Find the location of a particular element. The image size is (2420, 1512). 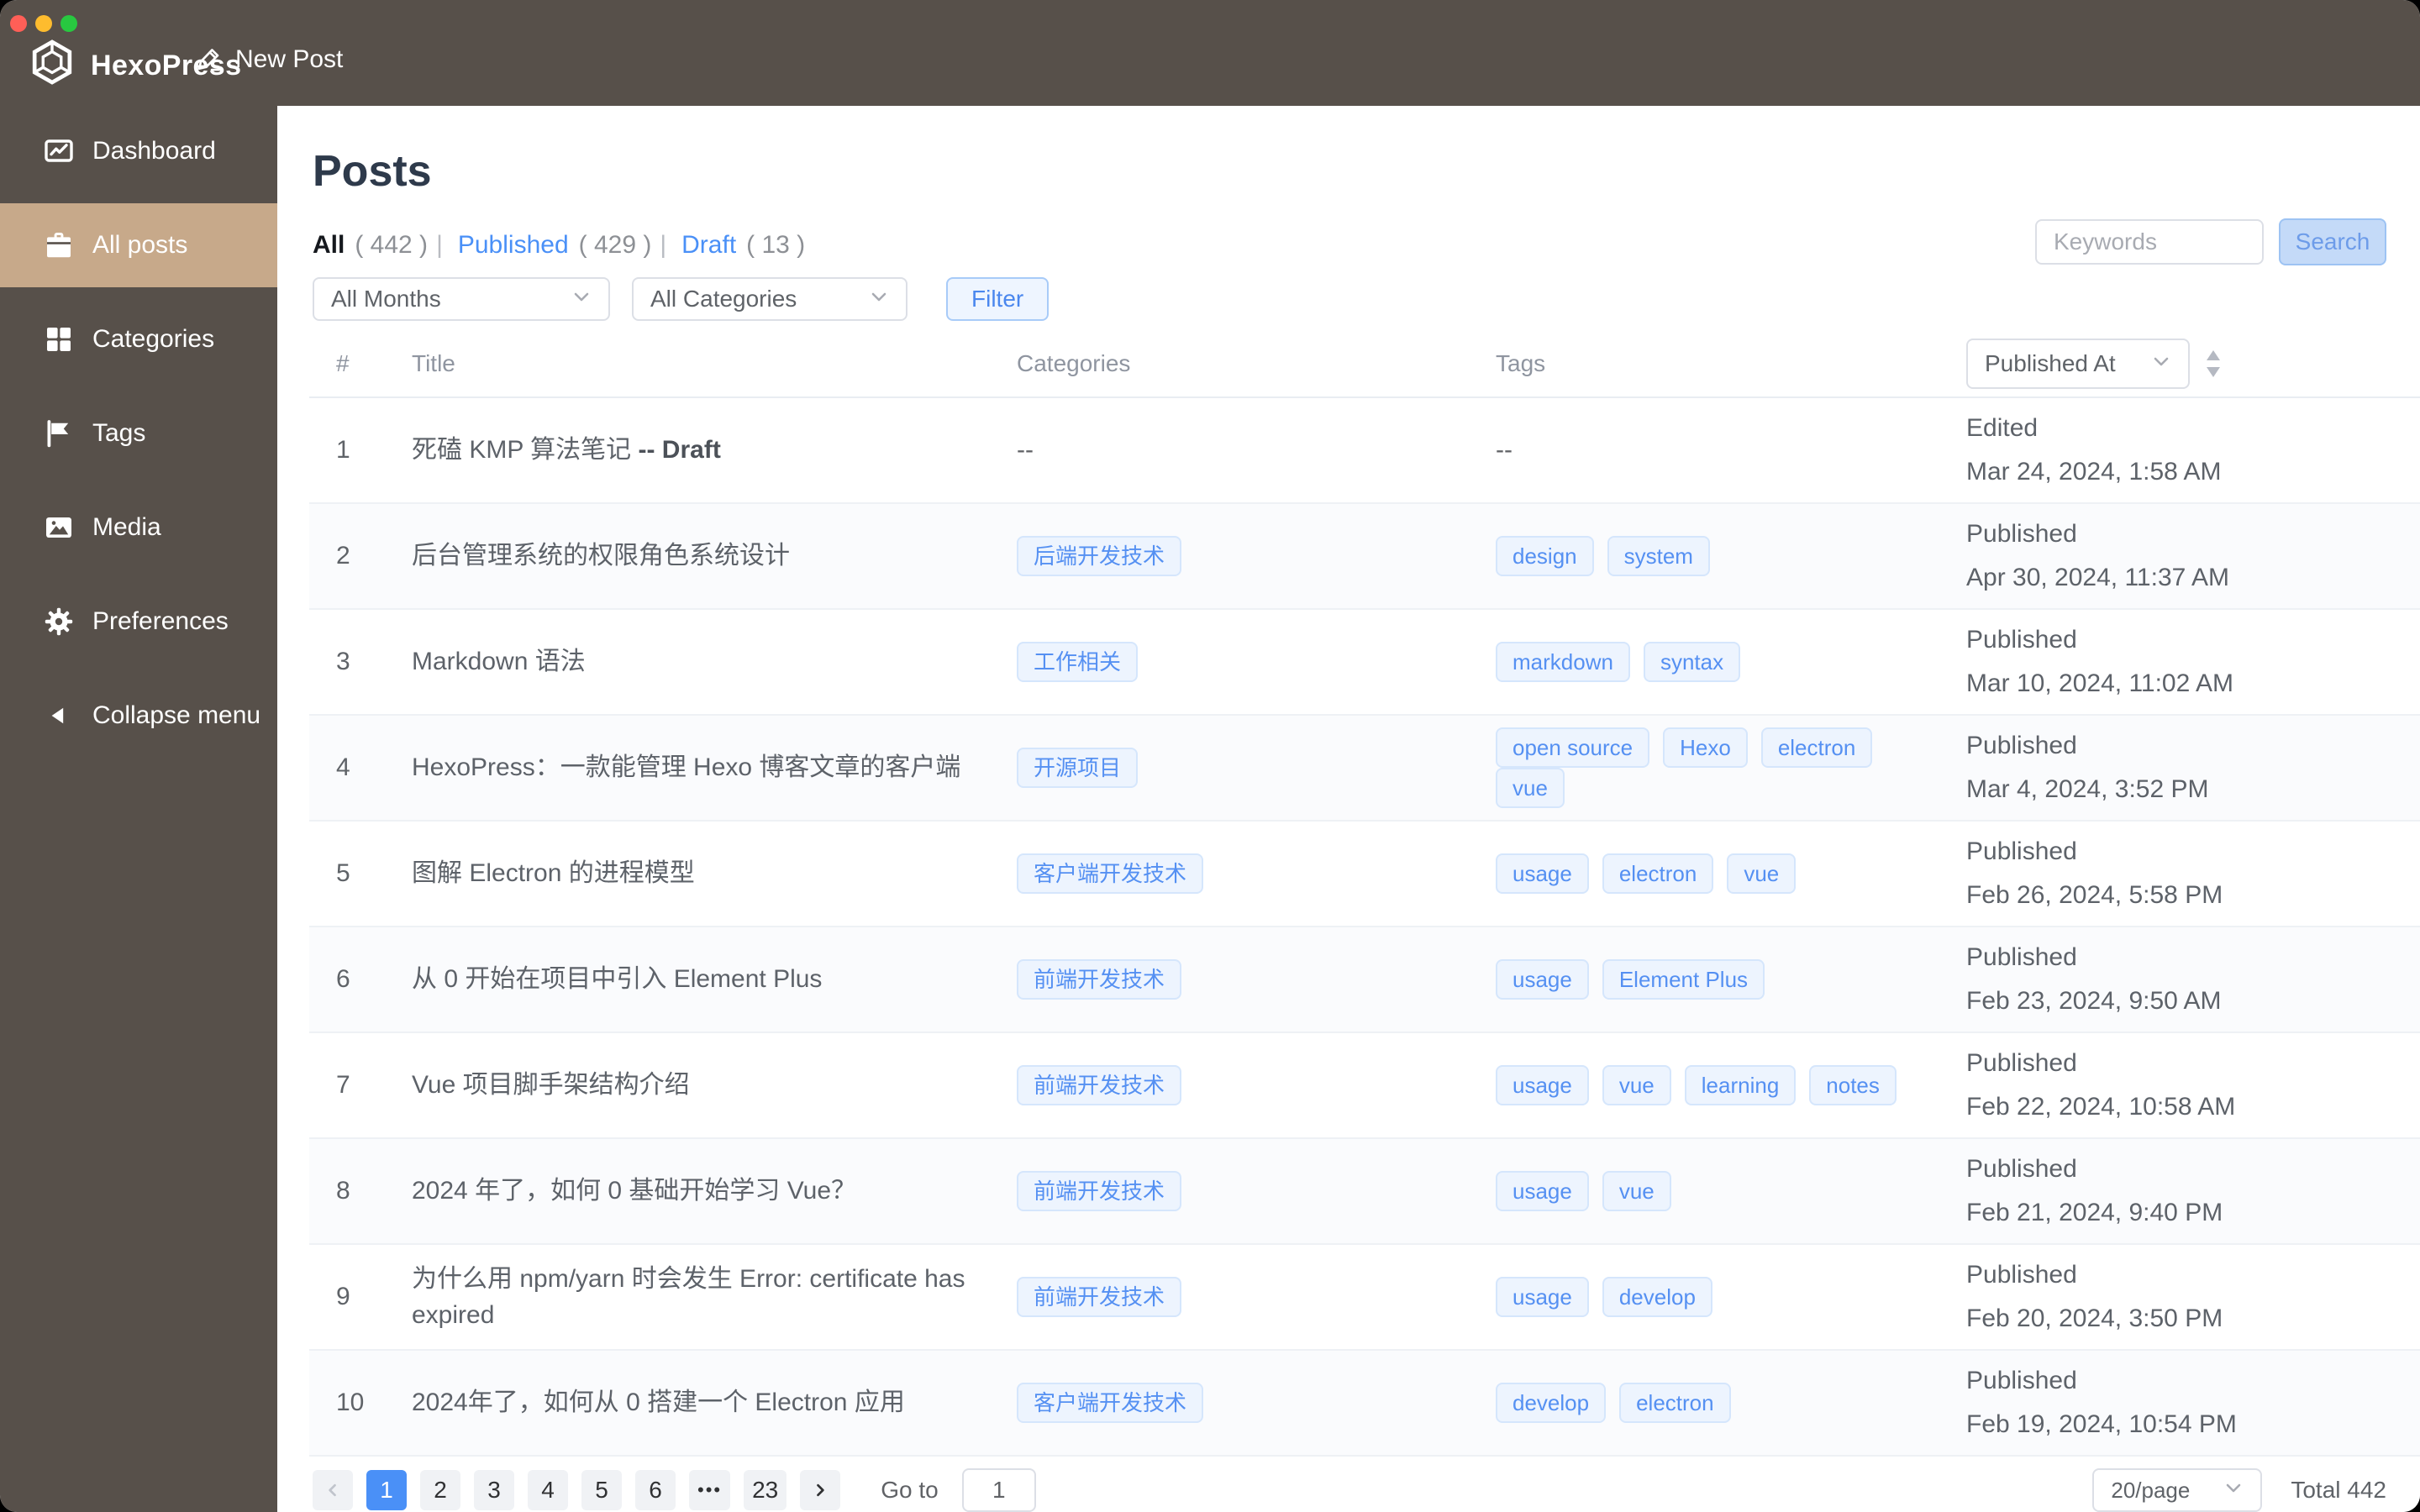

close-window-button is located at coordinates (18, 23).